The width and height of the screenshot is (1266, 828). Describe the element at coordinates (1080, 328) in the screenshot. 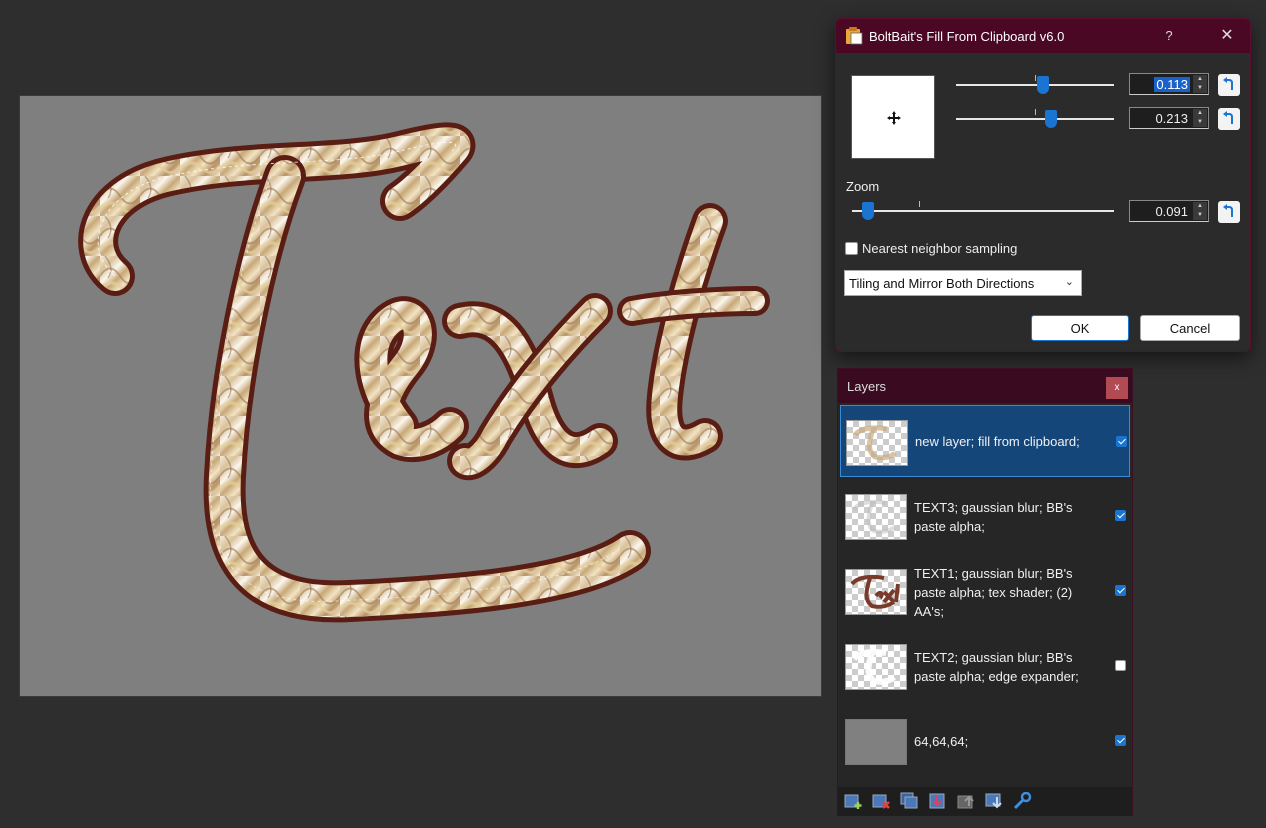

I see `ok-button: OK` at that location.